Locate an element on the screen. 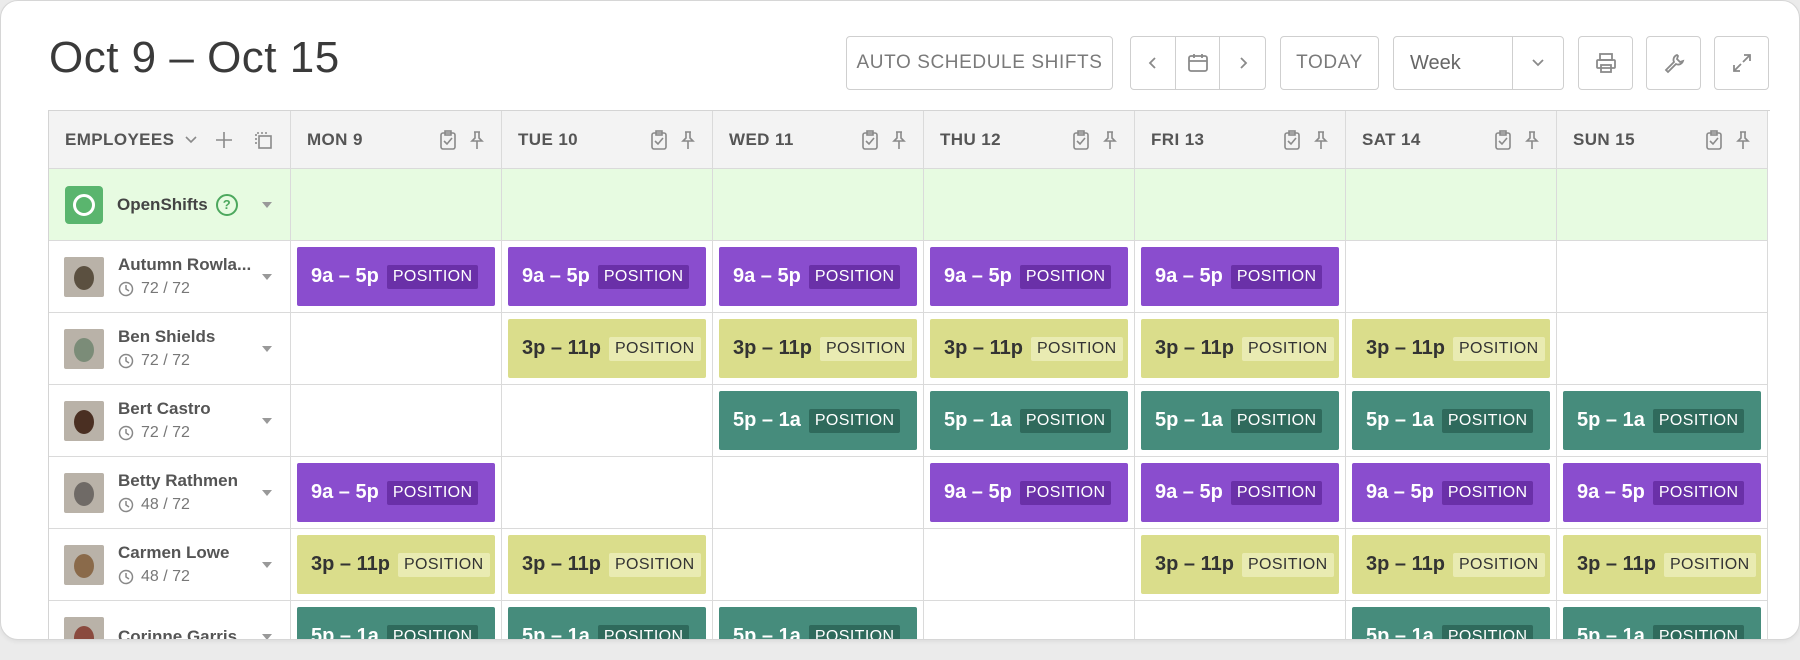 This screenshot has width=1800, height=660. auto-schedule-button: AUTO SCHEDULE SHIFTS is located at coordinates (979, 63).